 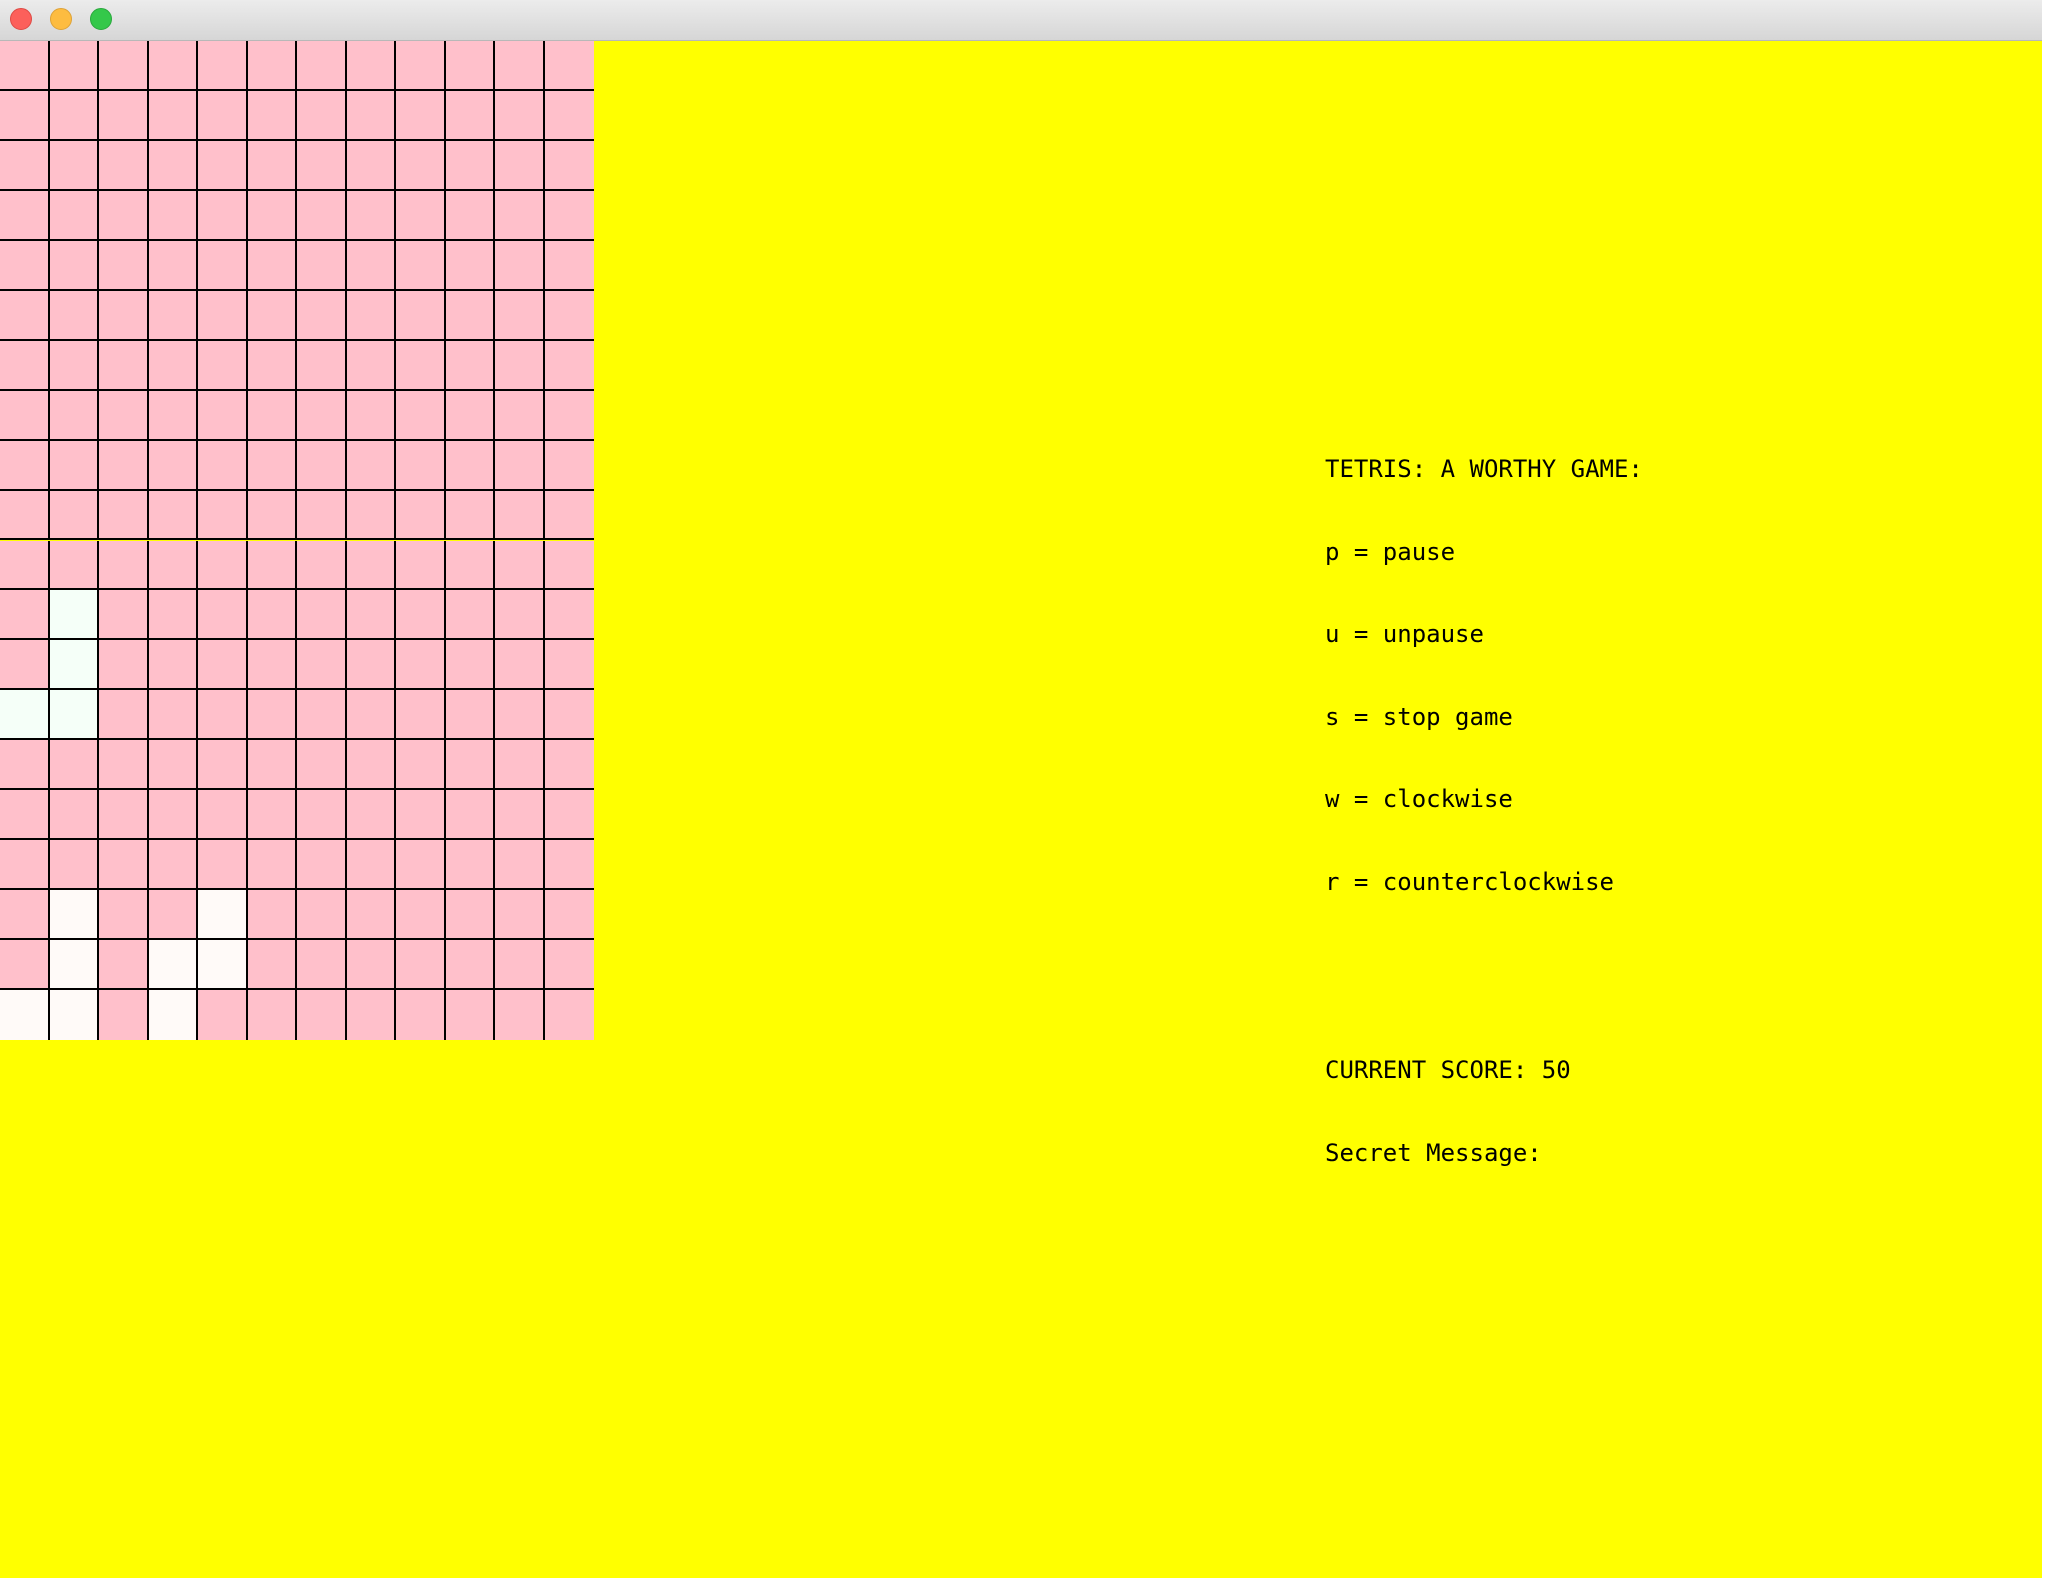 I want to click on minimize-button, so click(x=61, y=19).